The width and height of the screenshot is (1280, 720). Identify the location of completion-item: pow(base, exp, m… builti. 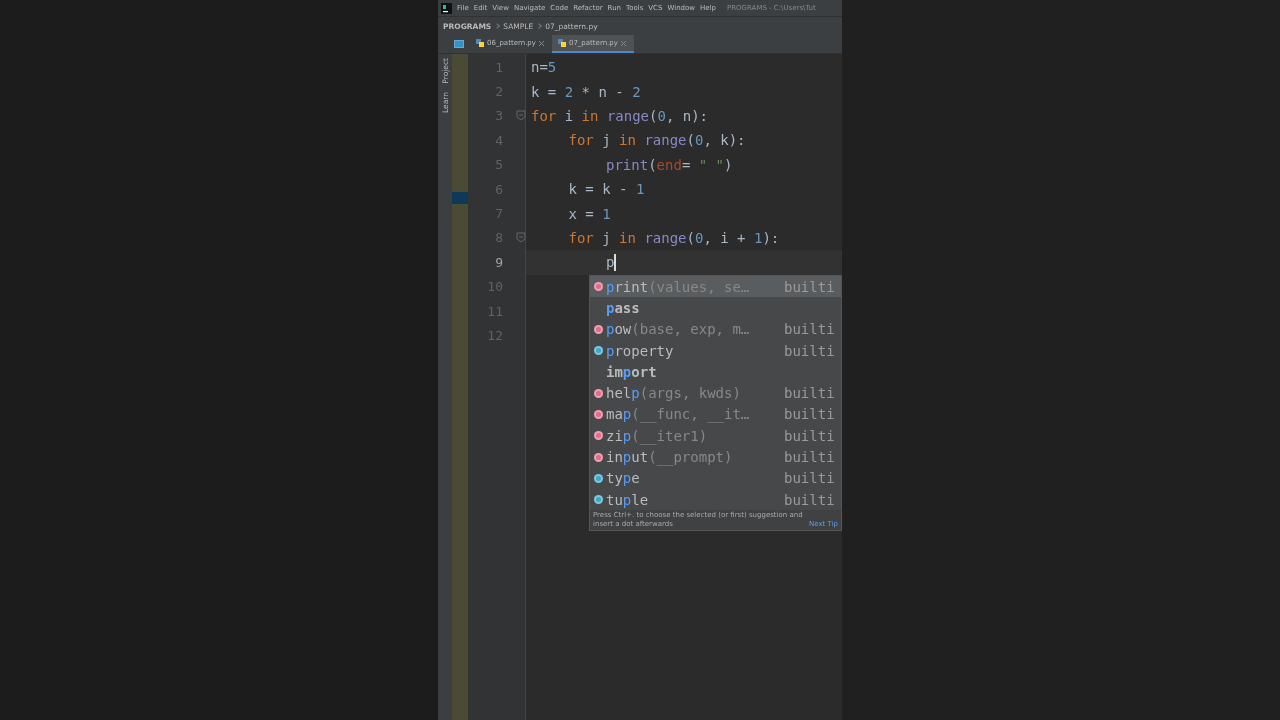
(715, 329).